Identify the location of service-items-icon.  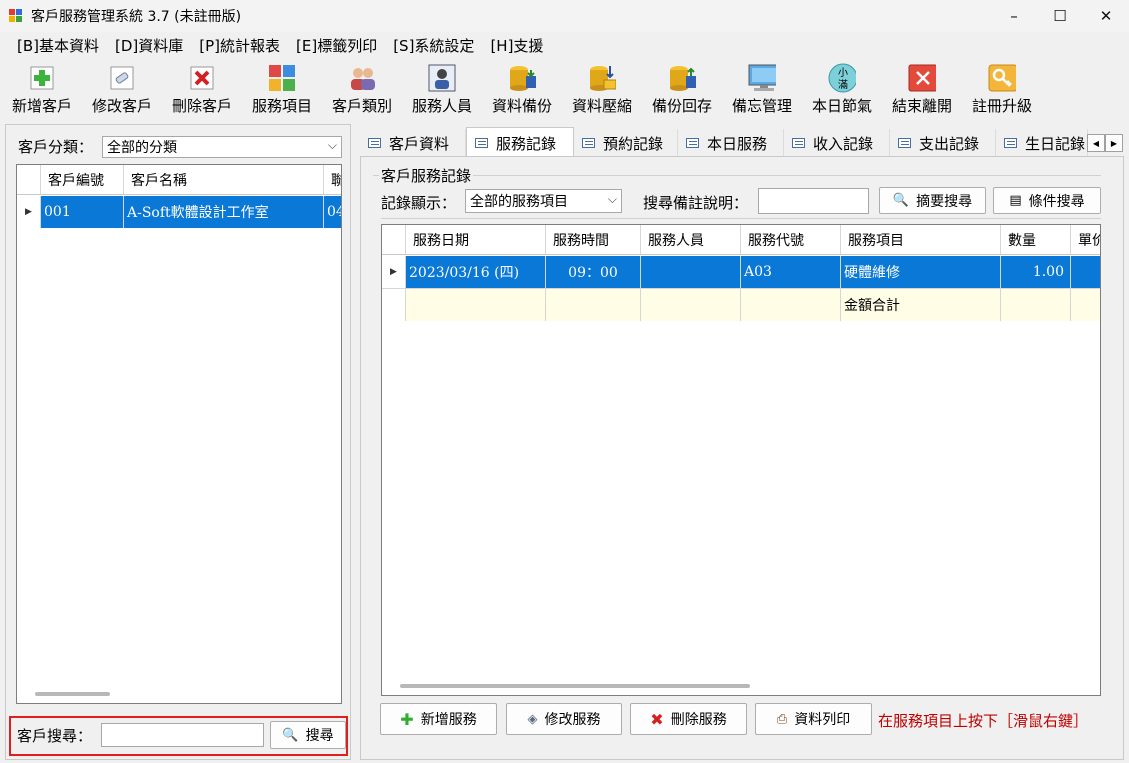
(282, 78).